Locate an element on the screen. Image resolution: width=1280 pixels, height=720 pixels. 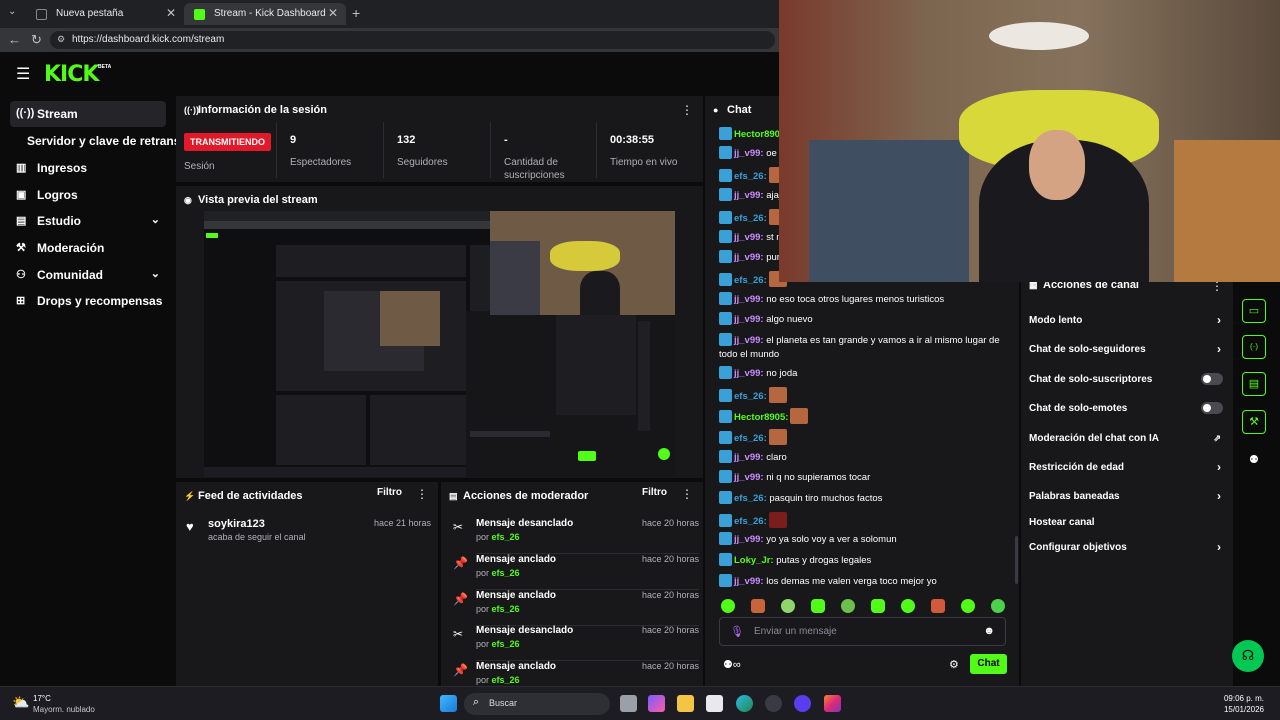
chat-message: jj_v99: yo ya solo voy a ver a solomun is located at coordinates (864, 539).